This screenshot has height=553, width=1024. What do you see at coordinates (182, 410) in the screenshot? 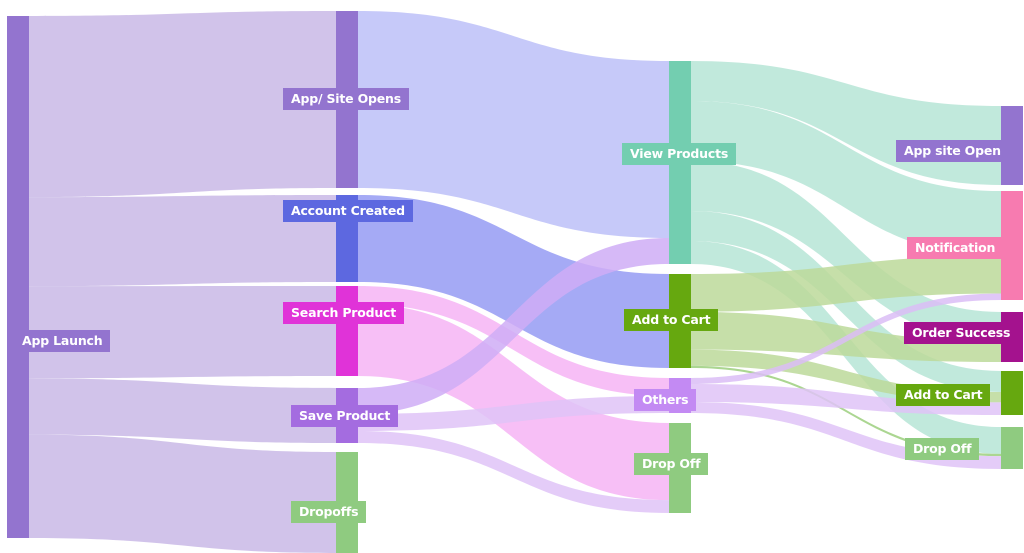
I see `link-app_launch-to-save_product` at bounding box center [182, 410].